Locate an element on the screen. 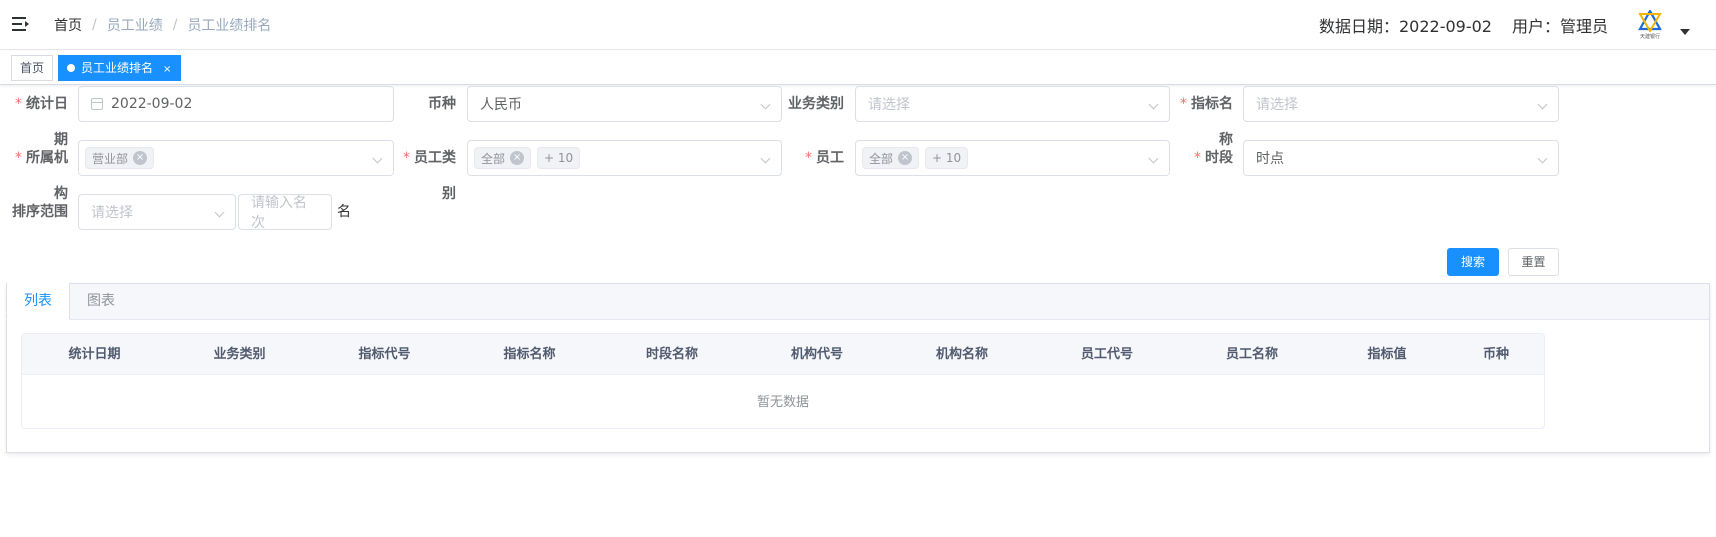 Image resolution: width=1716 pixels, height=537 pixels. hamburger-menu-icon is located at coordinates (21, 24).